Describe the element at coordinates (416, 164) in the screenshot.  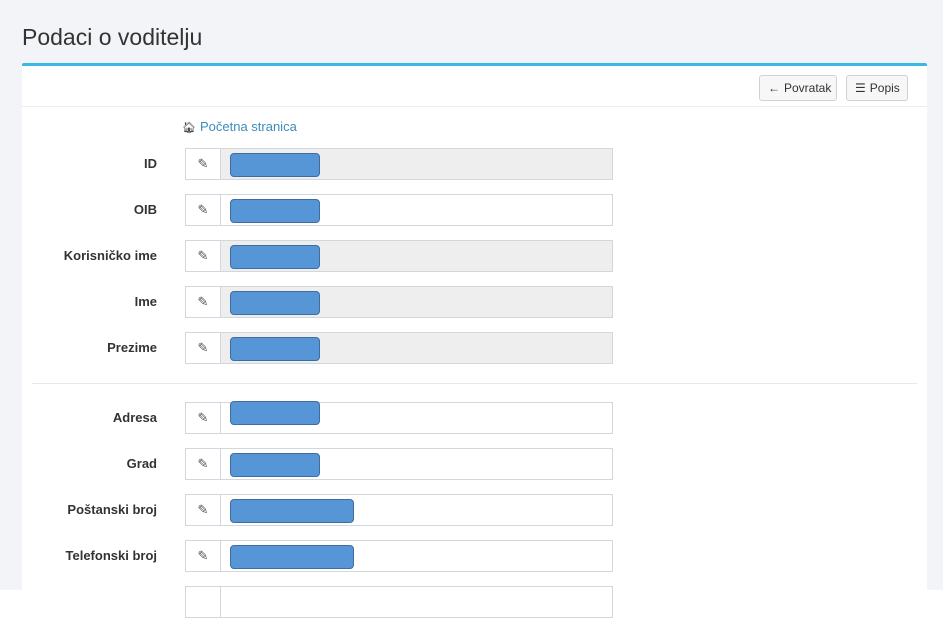
I see `id-input` at that location.